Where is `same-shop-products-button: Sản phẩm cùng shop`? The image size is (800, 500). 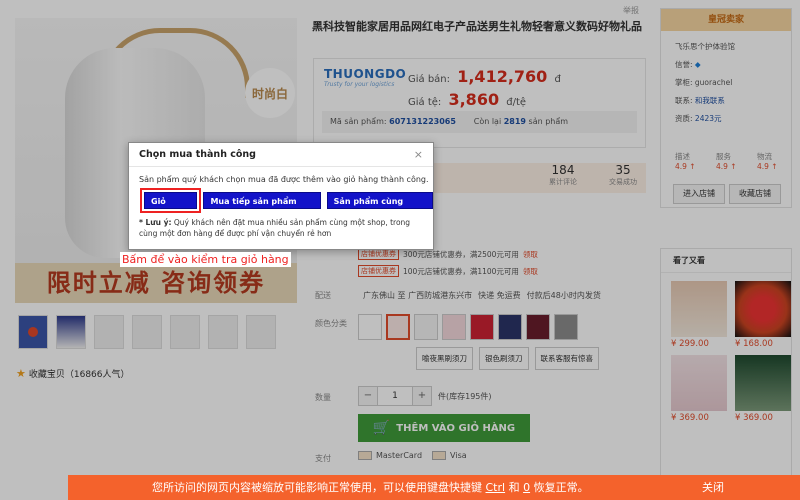 same-shop-products-button: Sản phẩm cùng shop is located at coordinates (379, 207).